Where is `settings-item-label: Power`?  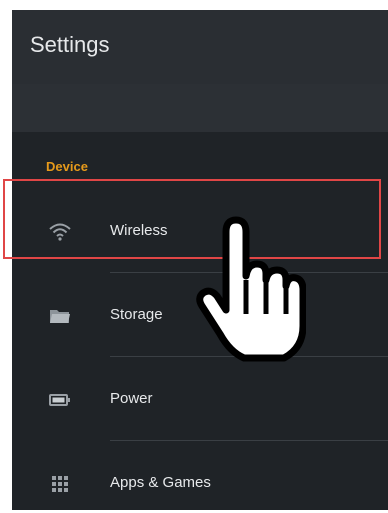
settings-item-label: Power is located at coordinates (131, 398).